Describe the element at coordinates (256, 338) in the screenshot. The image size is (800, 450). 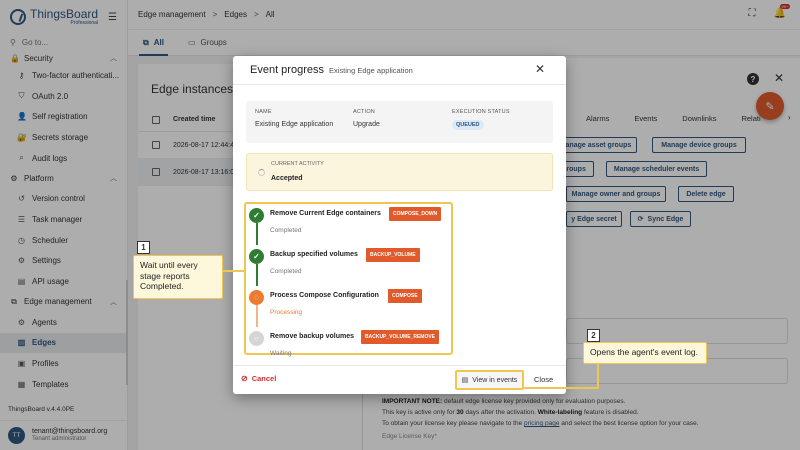
I see `waiting-icon: ○` at that location.